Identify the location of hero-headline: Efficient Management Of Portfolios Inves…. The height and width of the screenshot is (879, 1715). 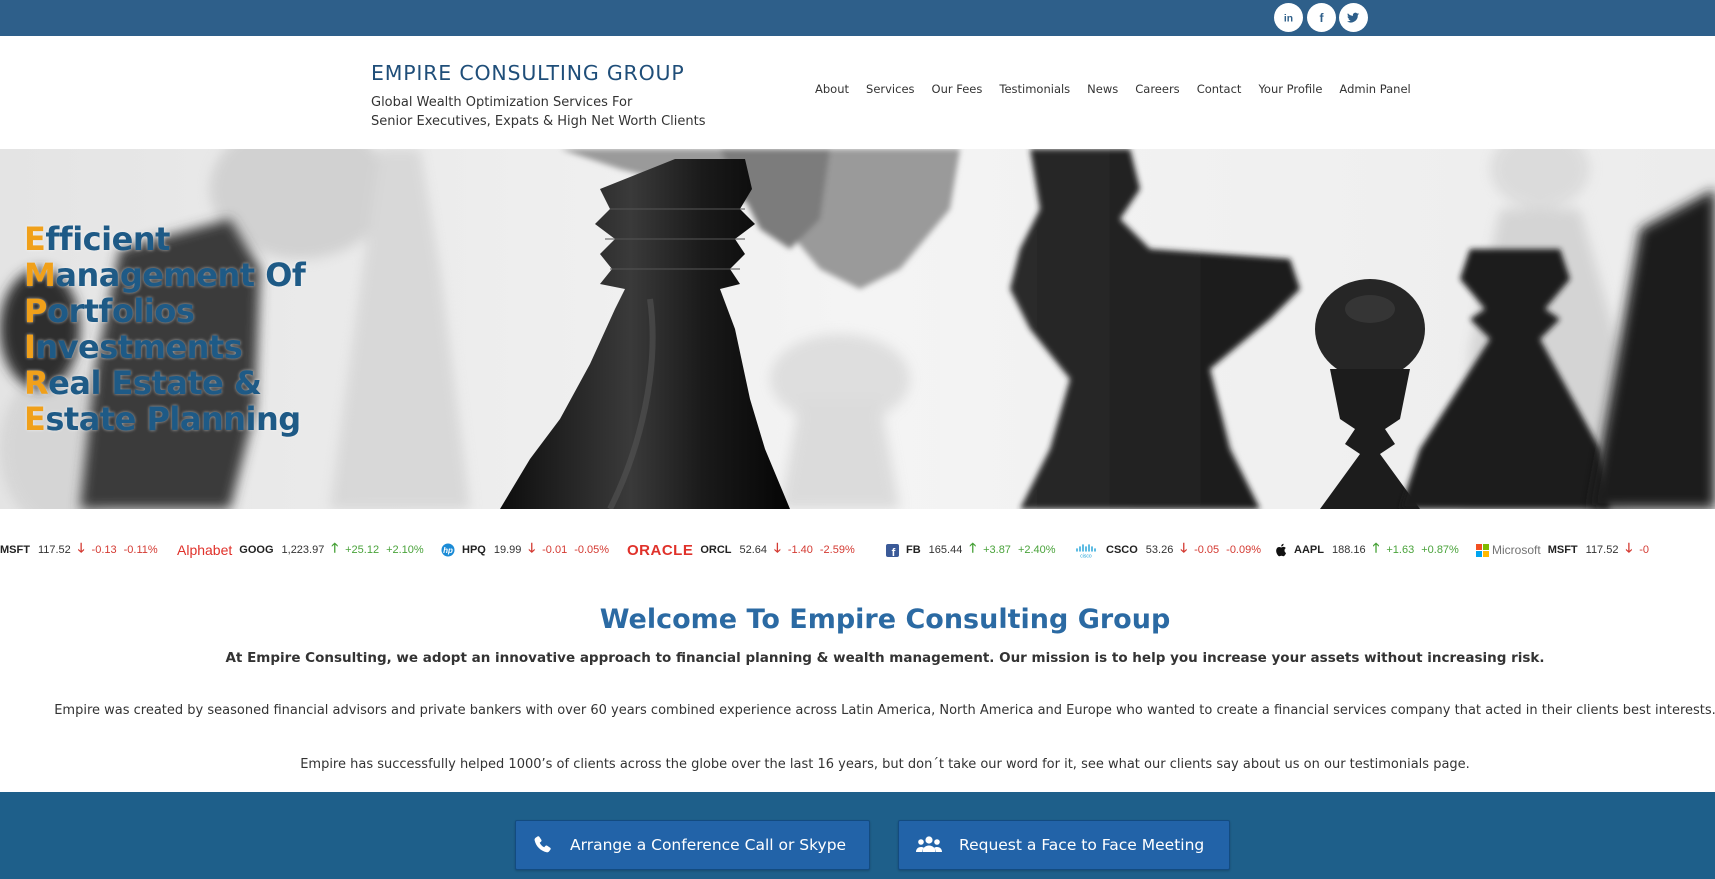
(165, 329).